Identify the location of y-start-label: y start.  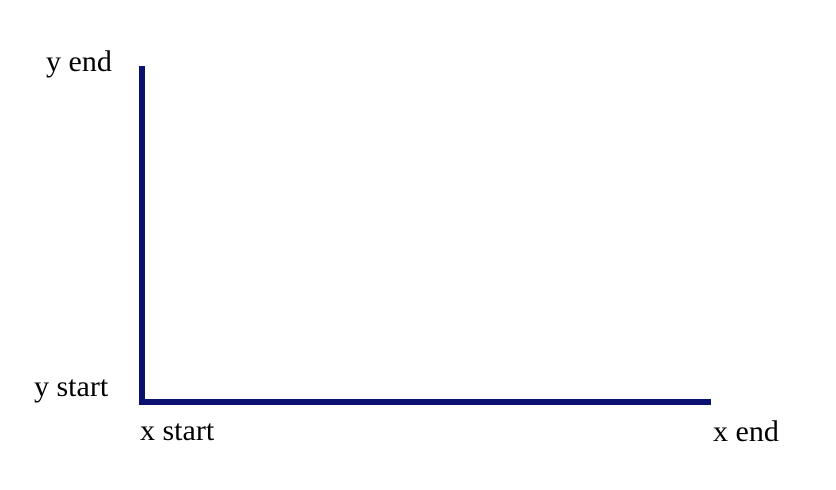
(71, 386).